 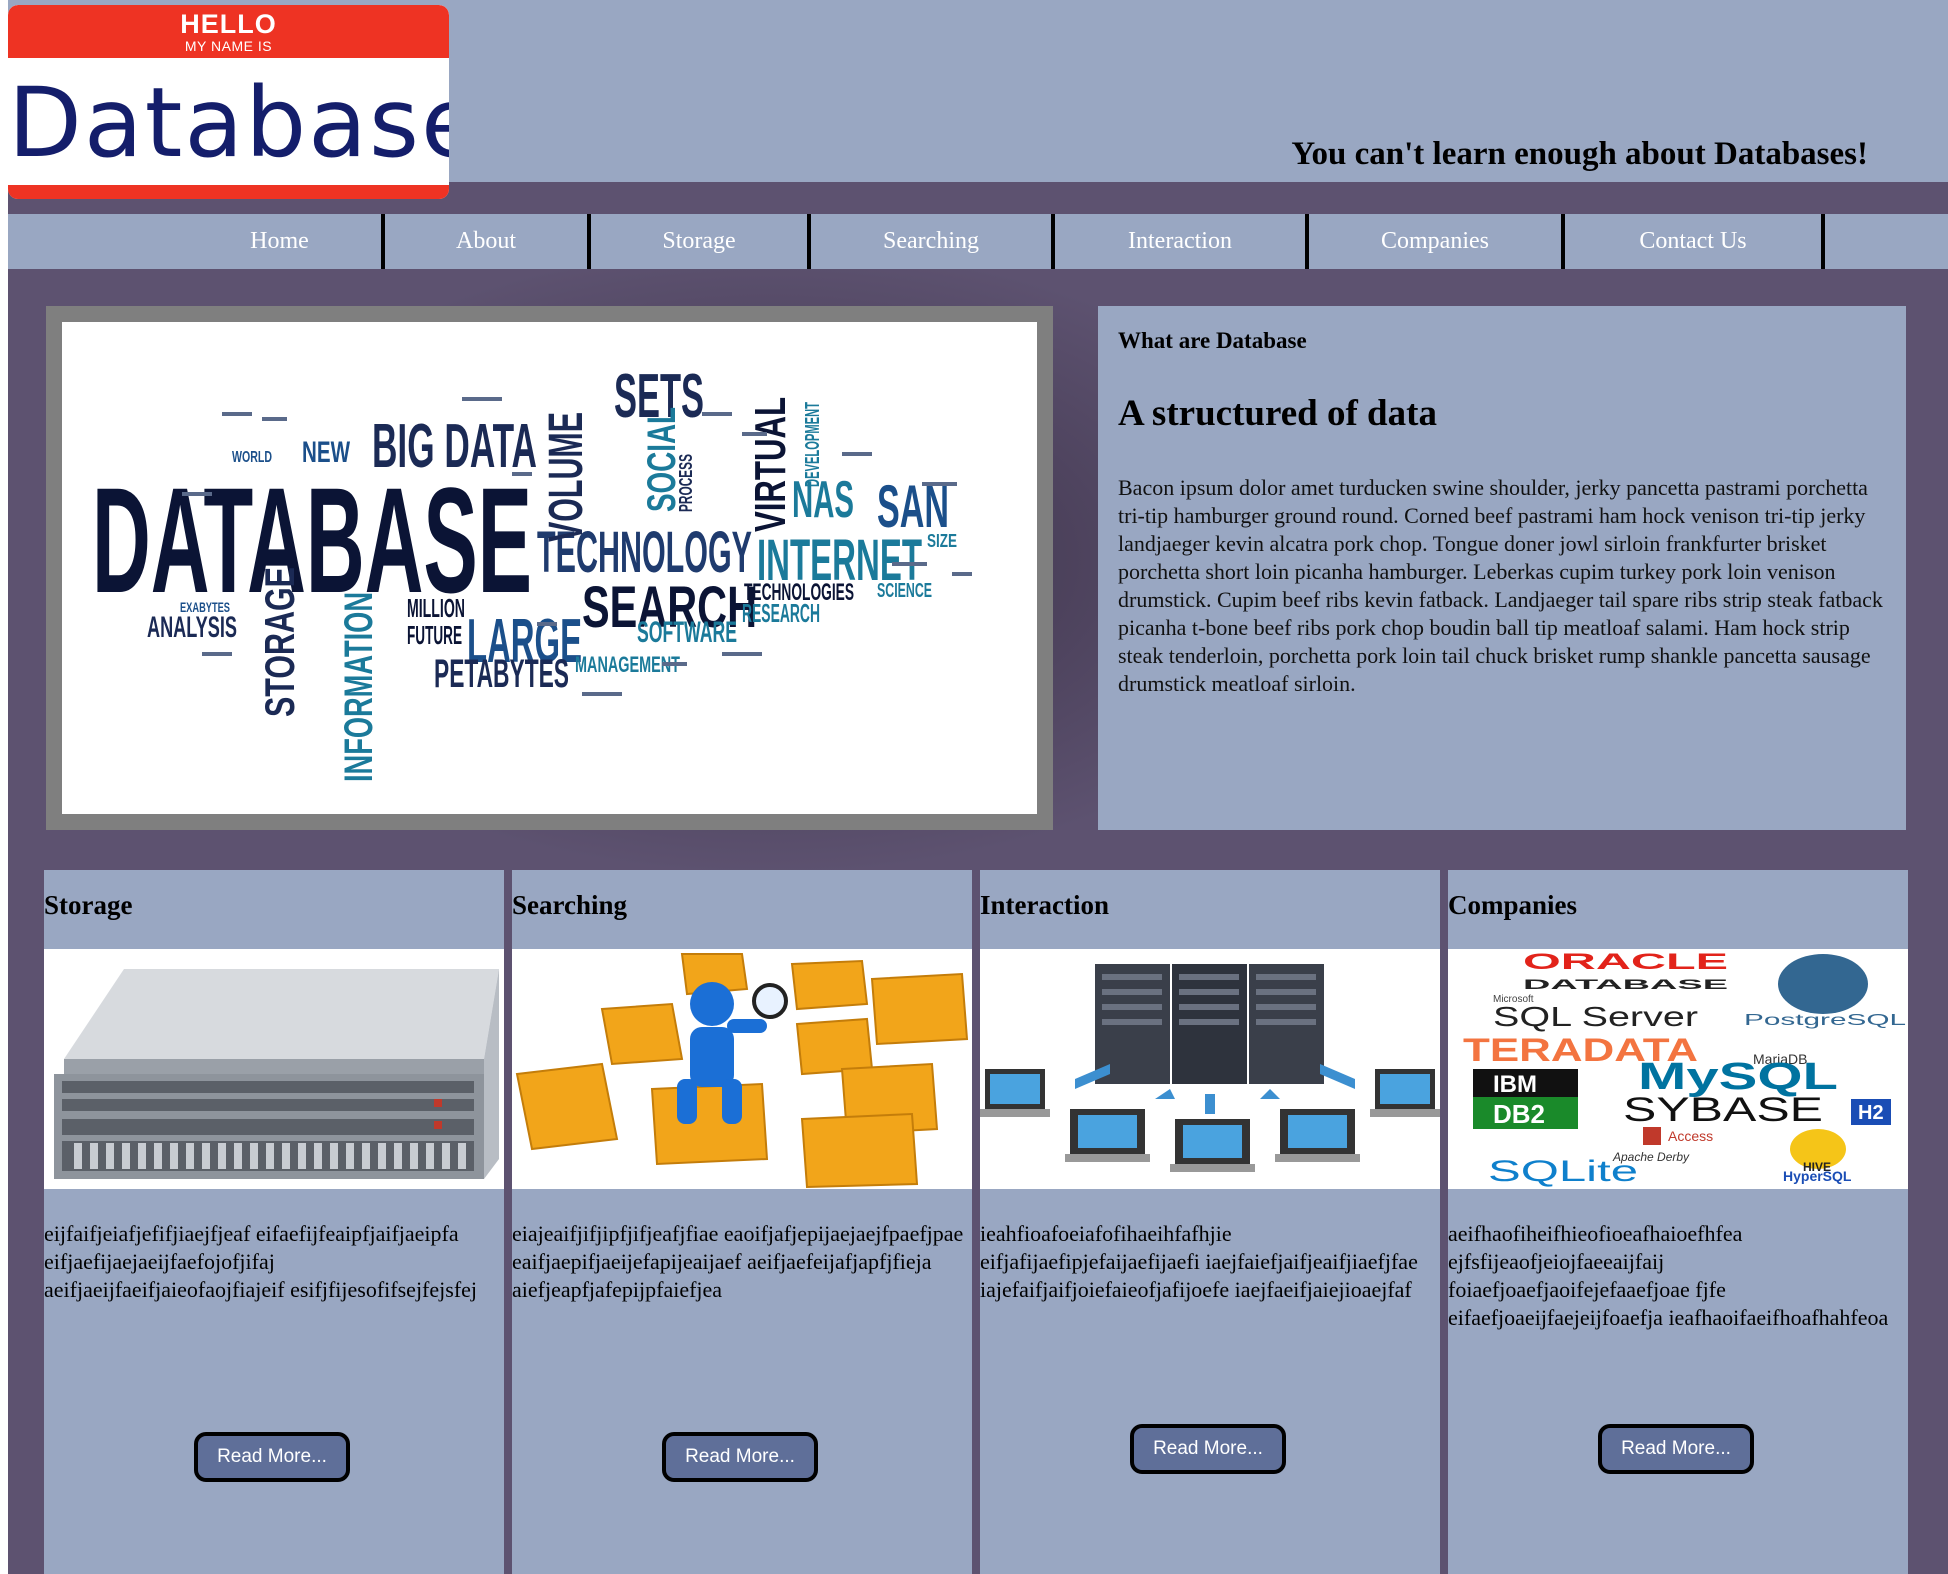 I want to click on card-title: Searching, so click(x=570, y=905).